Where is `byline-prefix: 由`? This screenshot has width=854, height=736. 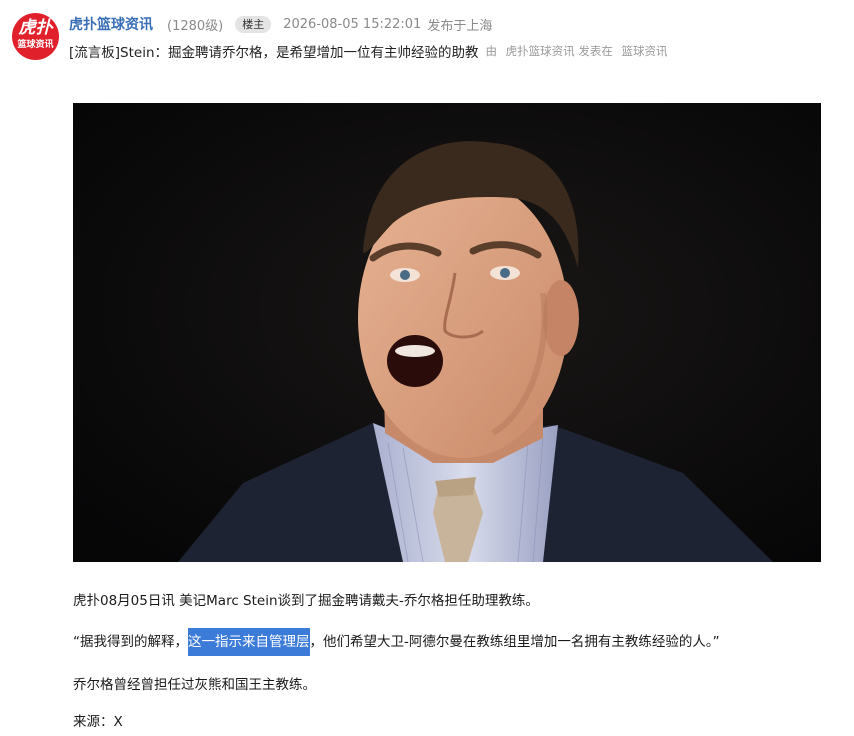
byline-prefix: 由 is located at coordinates (491, 51).